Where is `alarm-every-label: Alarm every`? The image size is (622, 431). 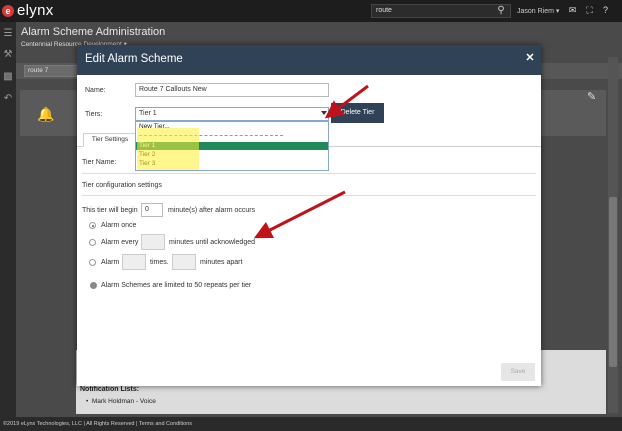 alarm-every-label: Alarm every is located at coordinates (120, 242).